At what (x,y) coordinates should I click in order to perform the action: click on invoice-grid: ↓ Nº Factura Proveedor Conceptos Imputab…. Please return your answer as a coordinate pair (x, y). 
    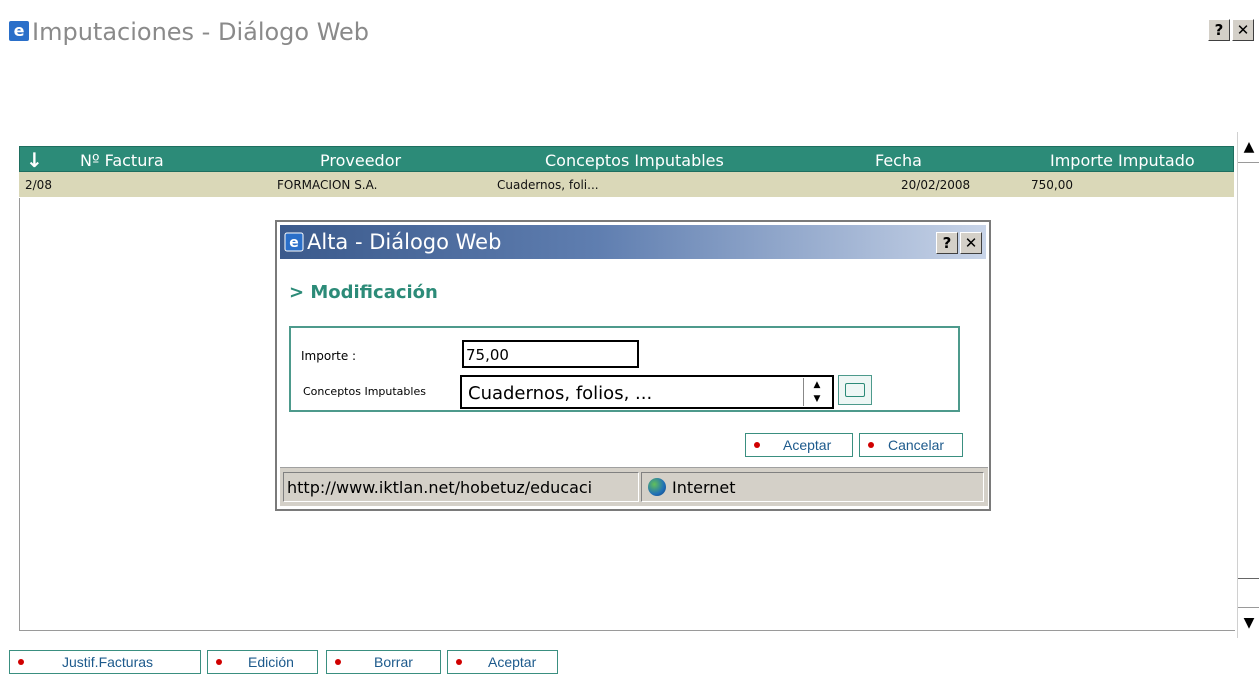
    Looking at the image, I should click on (626, 171).